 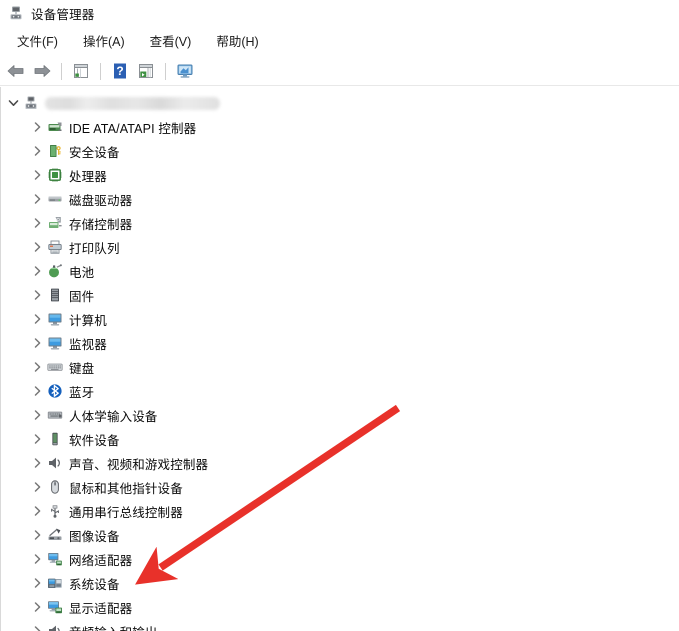 What do you see at coordinates (340, 295) in the screenshot?
I see `tree-item: 固件` at bounding box center [340, 295].